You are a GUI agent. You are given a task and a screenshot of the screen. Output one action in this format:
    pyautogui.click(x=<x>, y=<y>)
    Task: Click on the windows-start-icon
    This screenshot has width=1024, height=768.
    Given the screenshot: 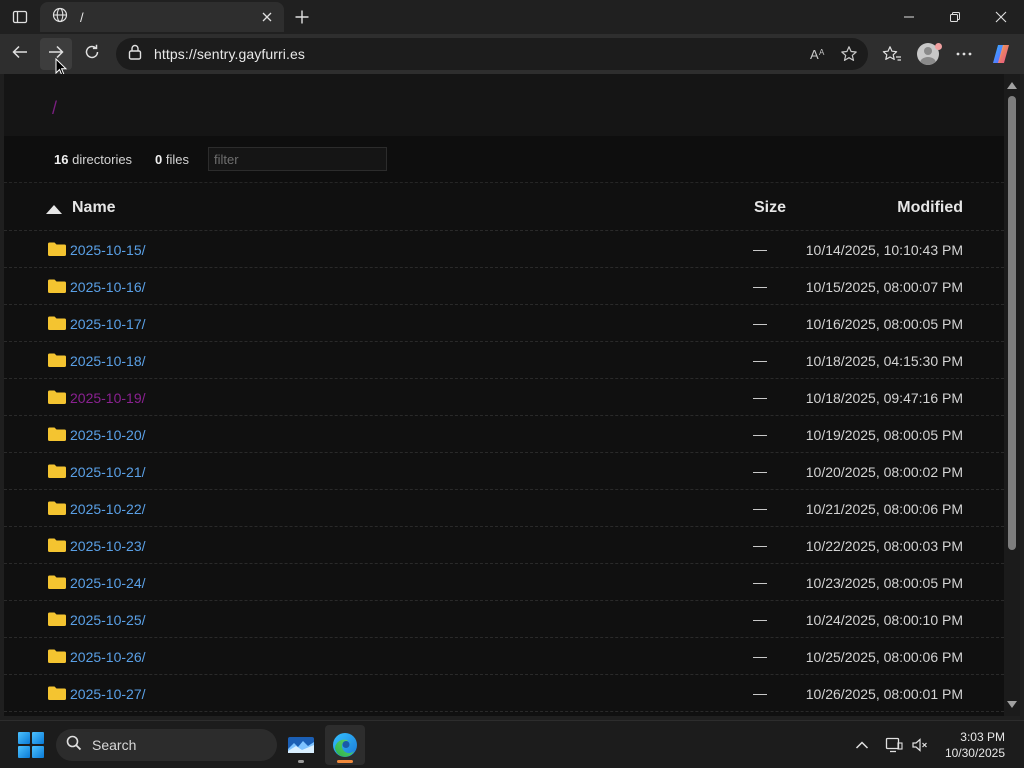 What is the action you would take?
    pyautogui.click(x=31, y=745)
    